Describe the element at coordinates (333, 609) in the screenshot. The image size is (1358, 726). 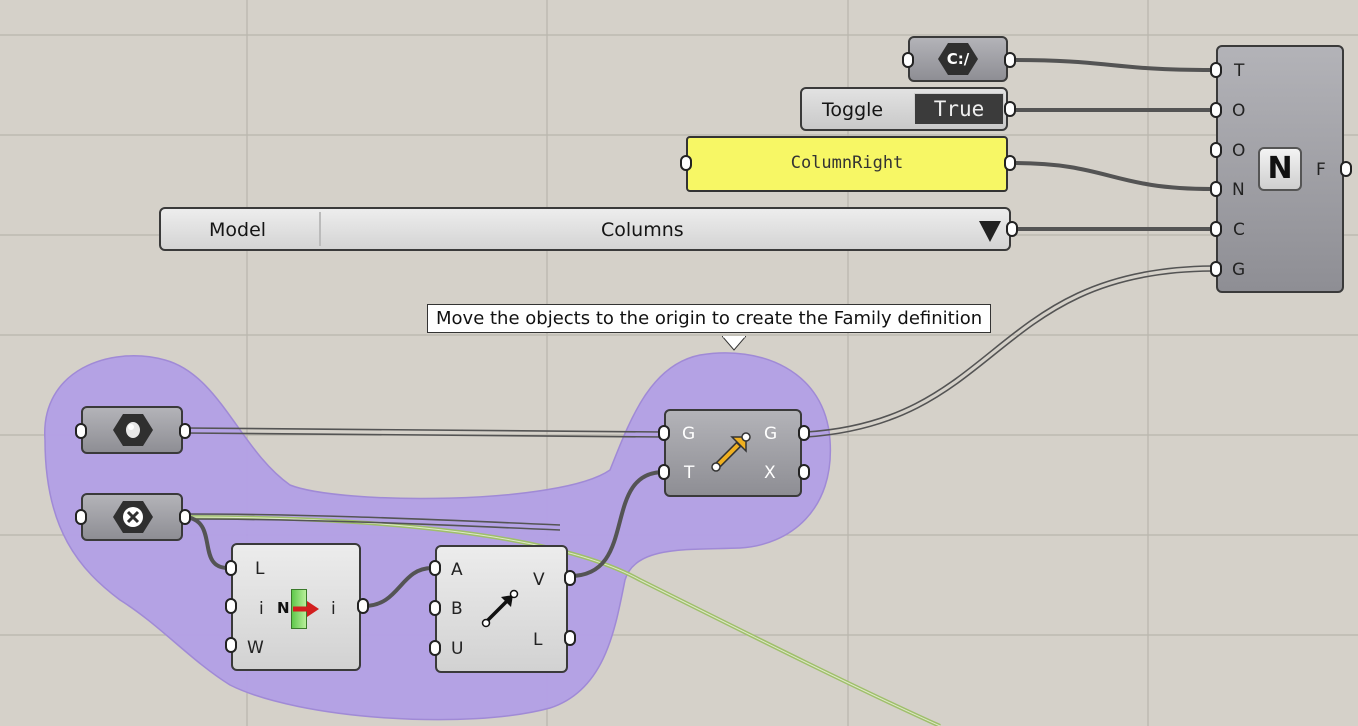
I see `list-item-output-label-i: i` at that location.